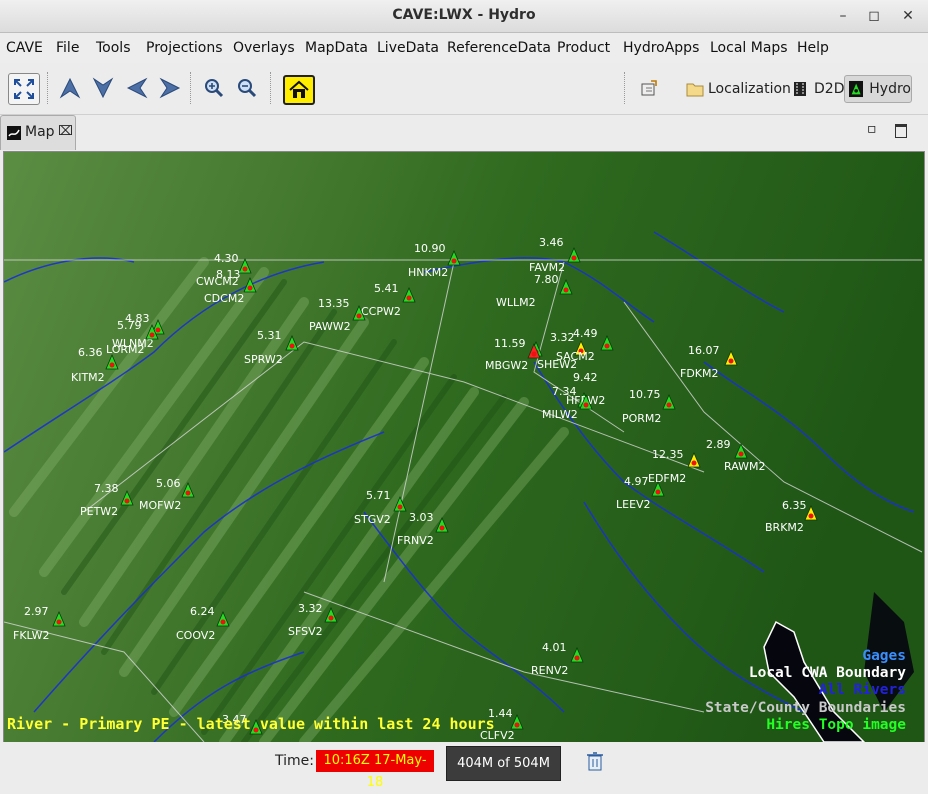 The height and width of the screenshot is (794, 928). Describe the element at coordinates (36, 611) in the screenshot. I see `gage-value: 2.97` at that location.